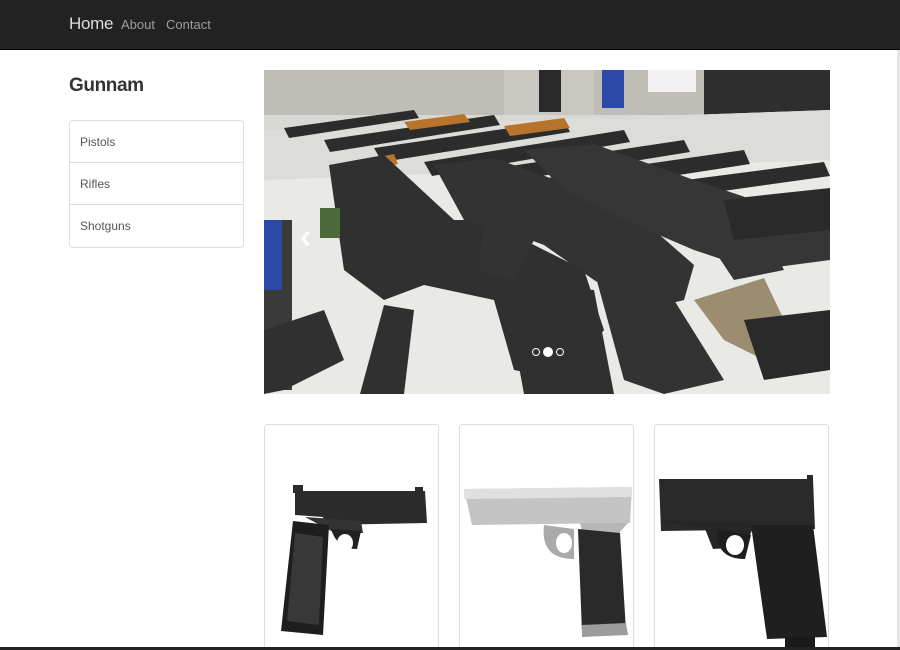 Image resolution: width=900 pixels, height=650 pixels. I want to click on top-navbar: Home About Contact, so click(450, 25).